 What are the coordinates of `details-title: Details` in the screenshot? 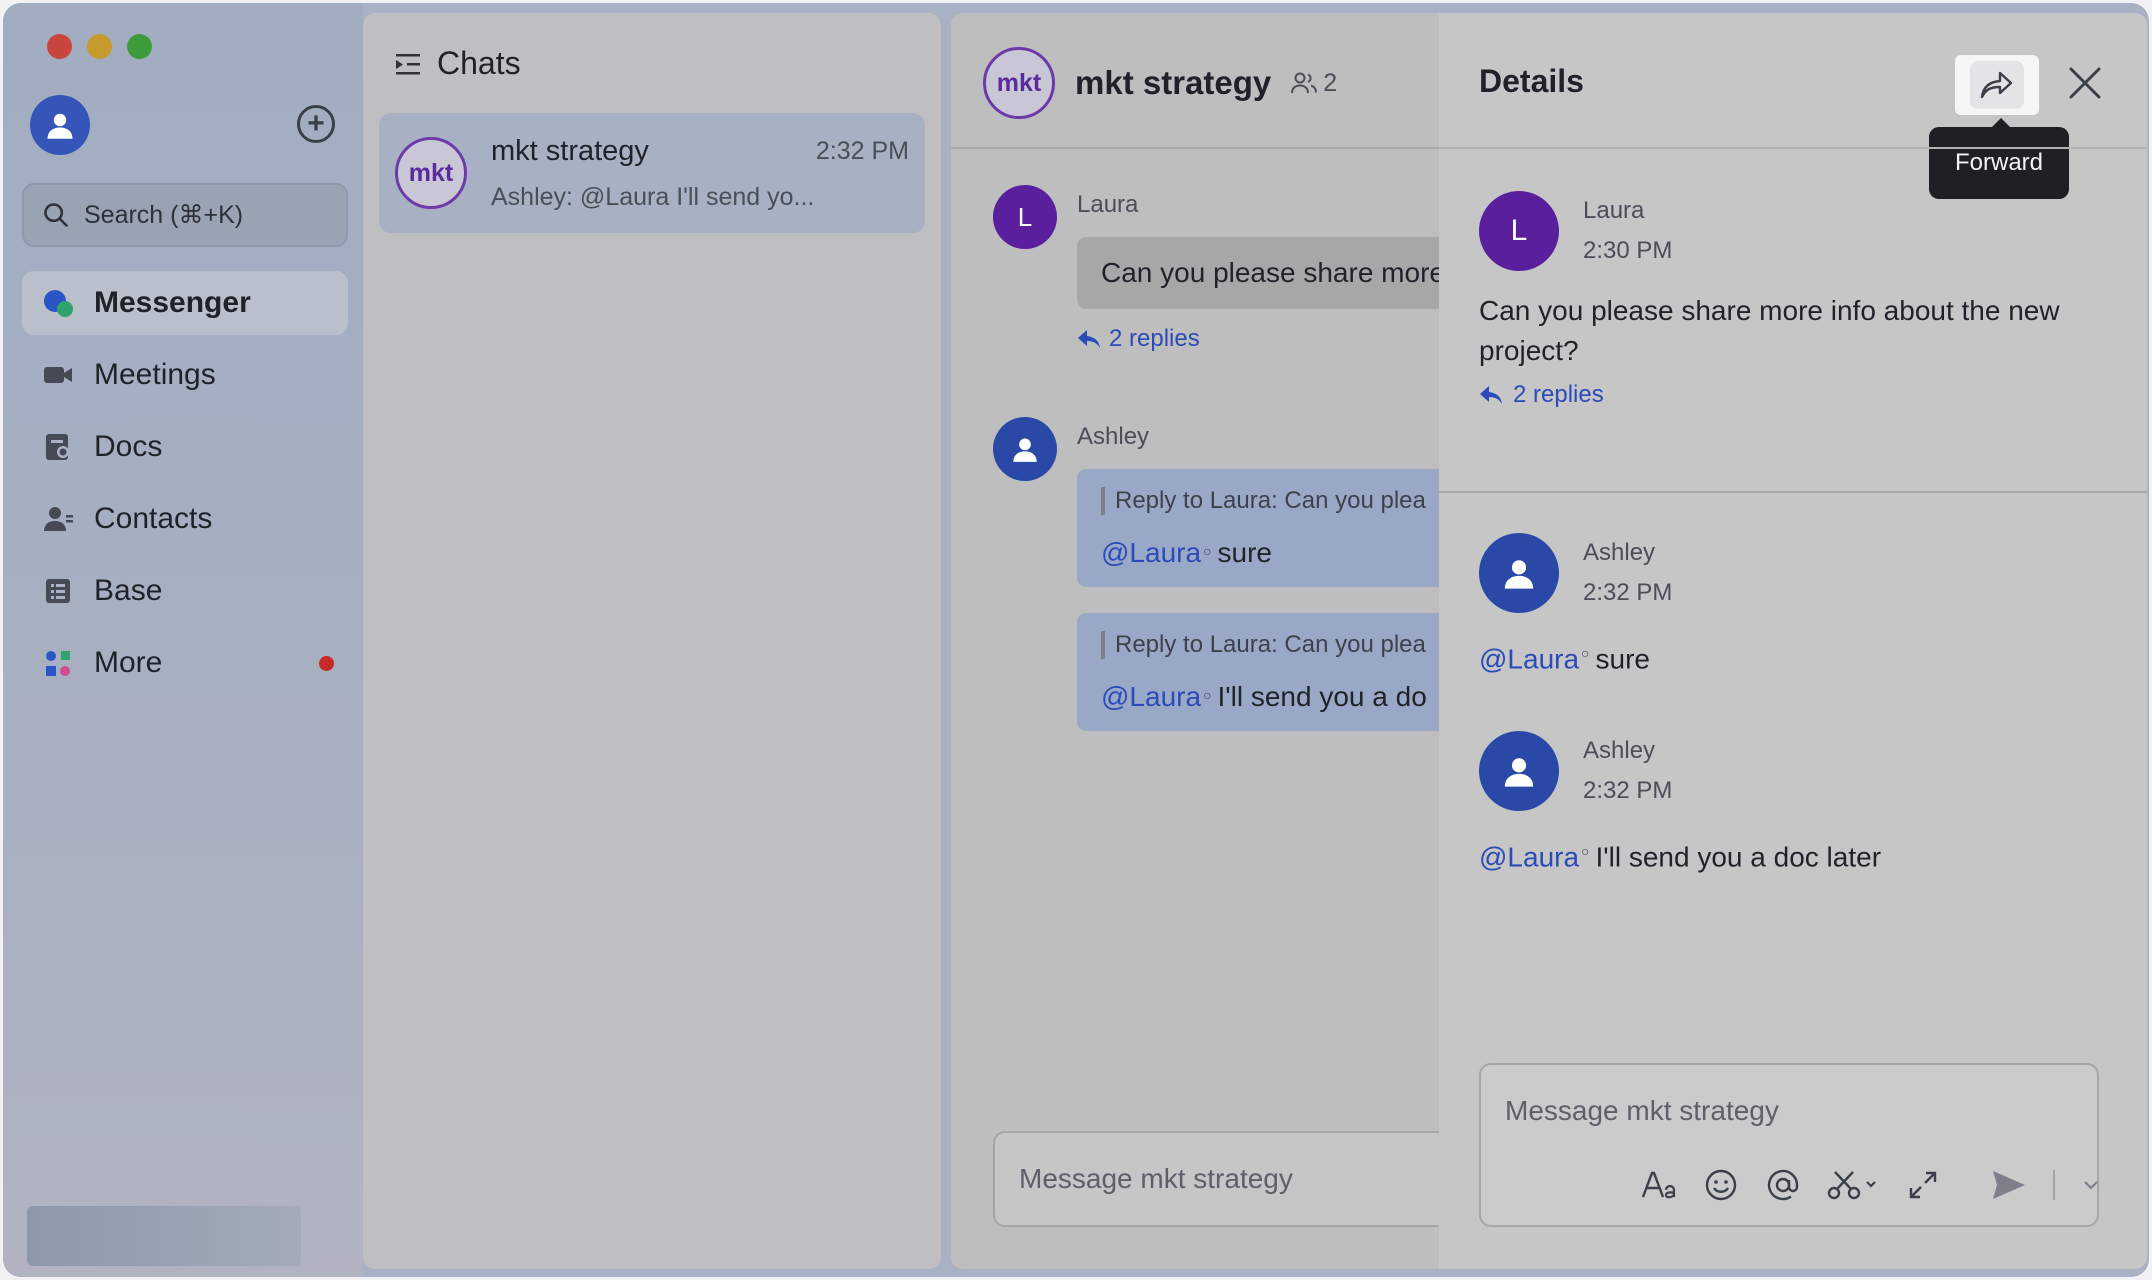 It's located at (1531, 81).